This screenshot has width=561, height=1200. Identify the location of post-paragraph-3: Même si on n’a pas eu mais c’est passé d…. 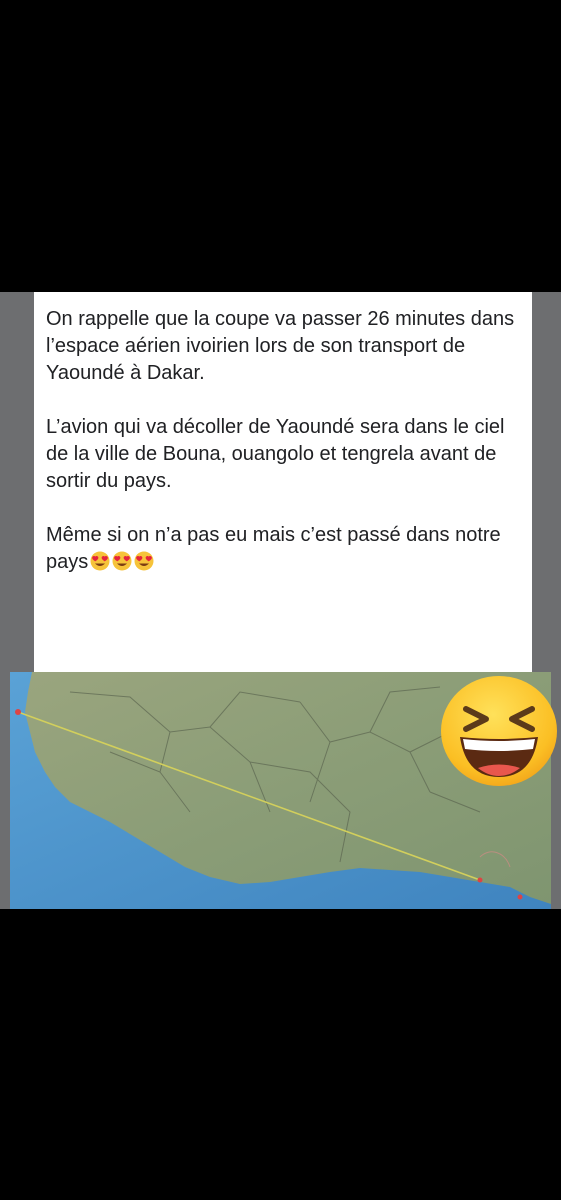
(283, 549).